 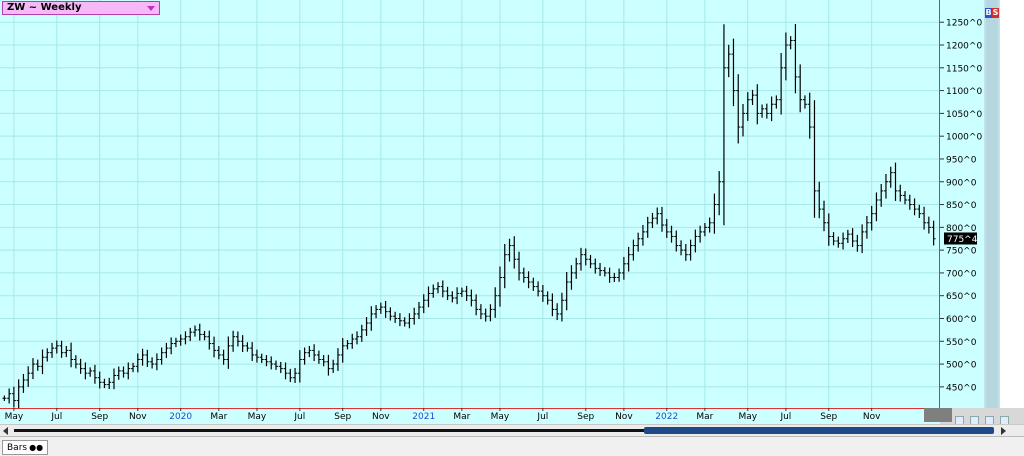 What do you see at coordinates (961, 297) in the screenshot?
I see `y-tick-label: 650^0` at bounding box center [961, 297].